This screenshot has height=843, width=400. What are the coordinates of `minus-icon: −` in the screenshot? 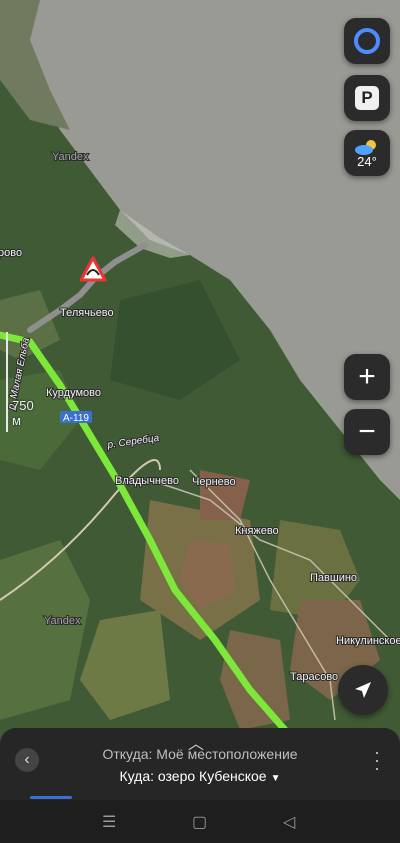 It's located at (367, 431).